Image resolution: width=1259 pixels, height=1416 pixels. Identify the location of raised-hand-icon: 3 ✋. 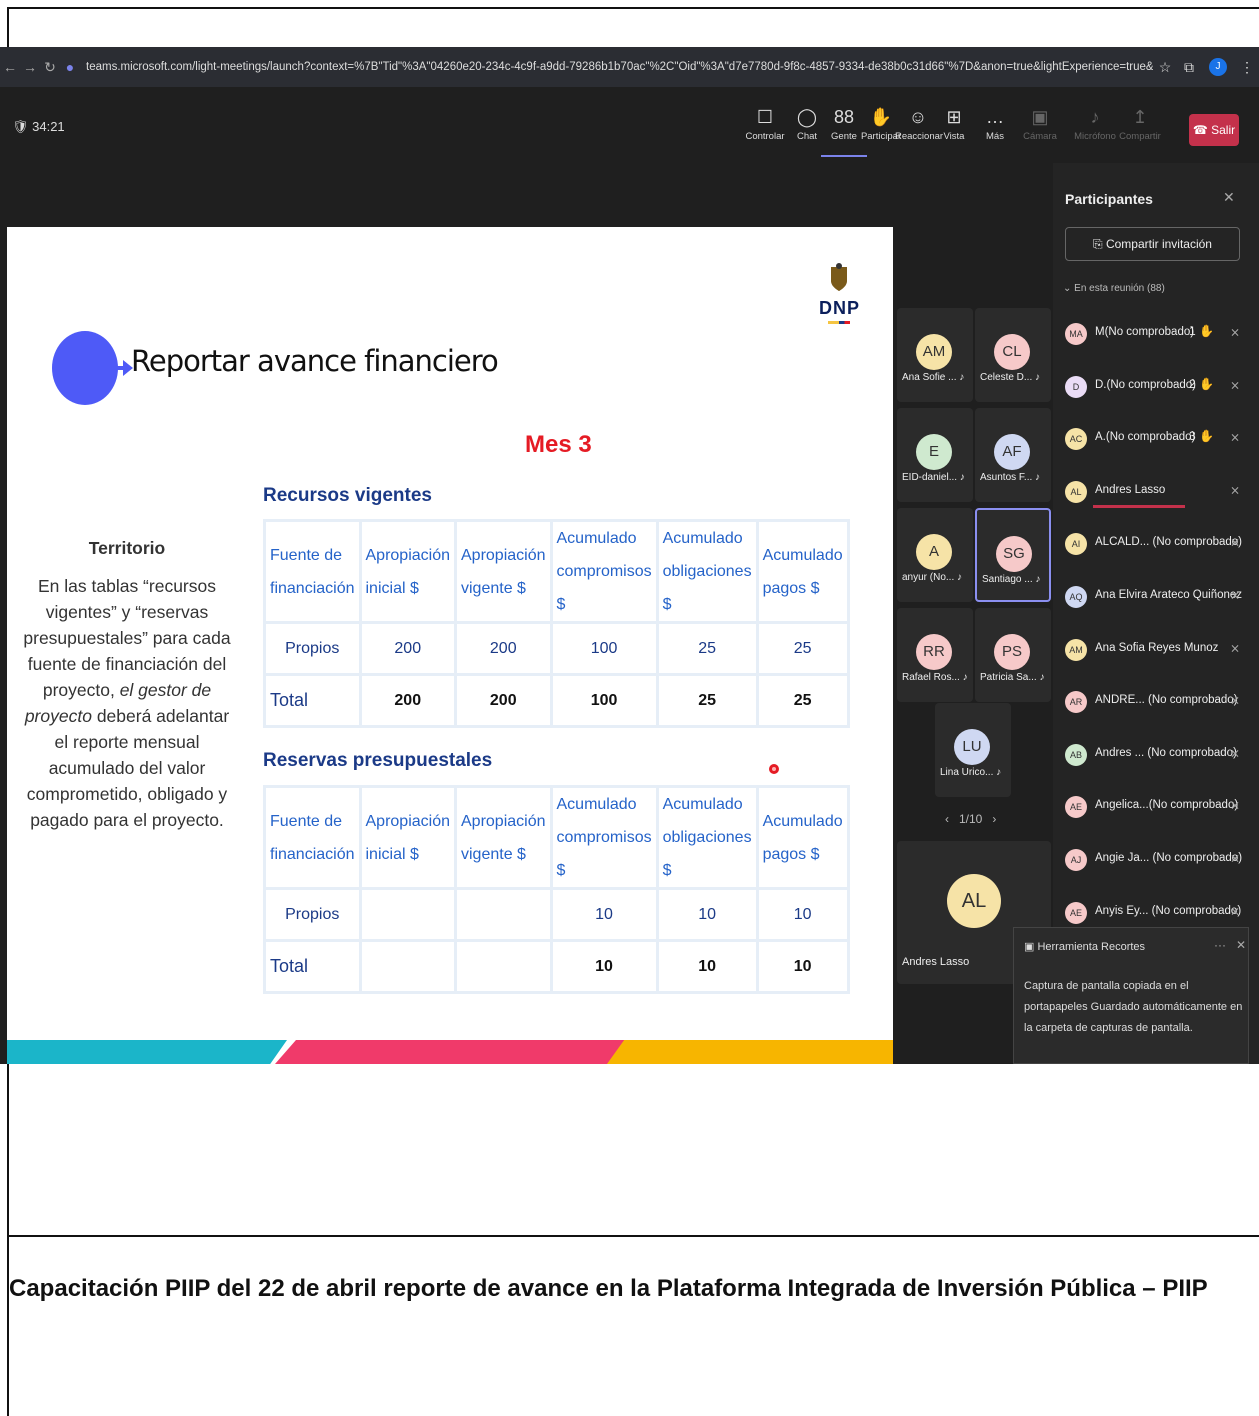
(1201, 436).